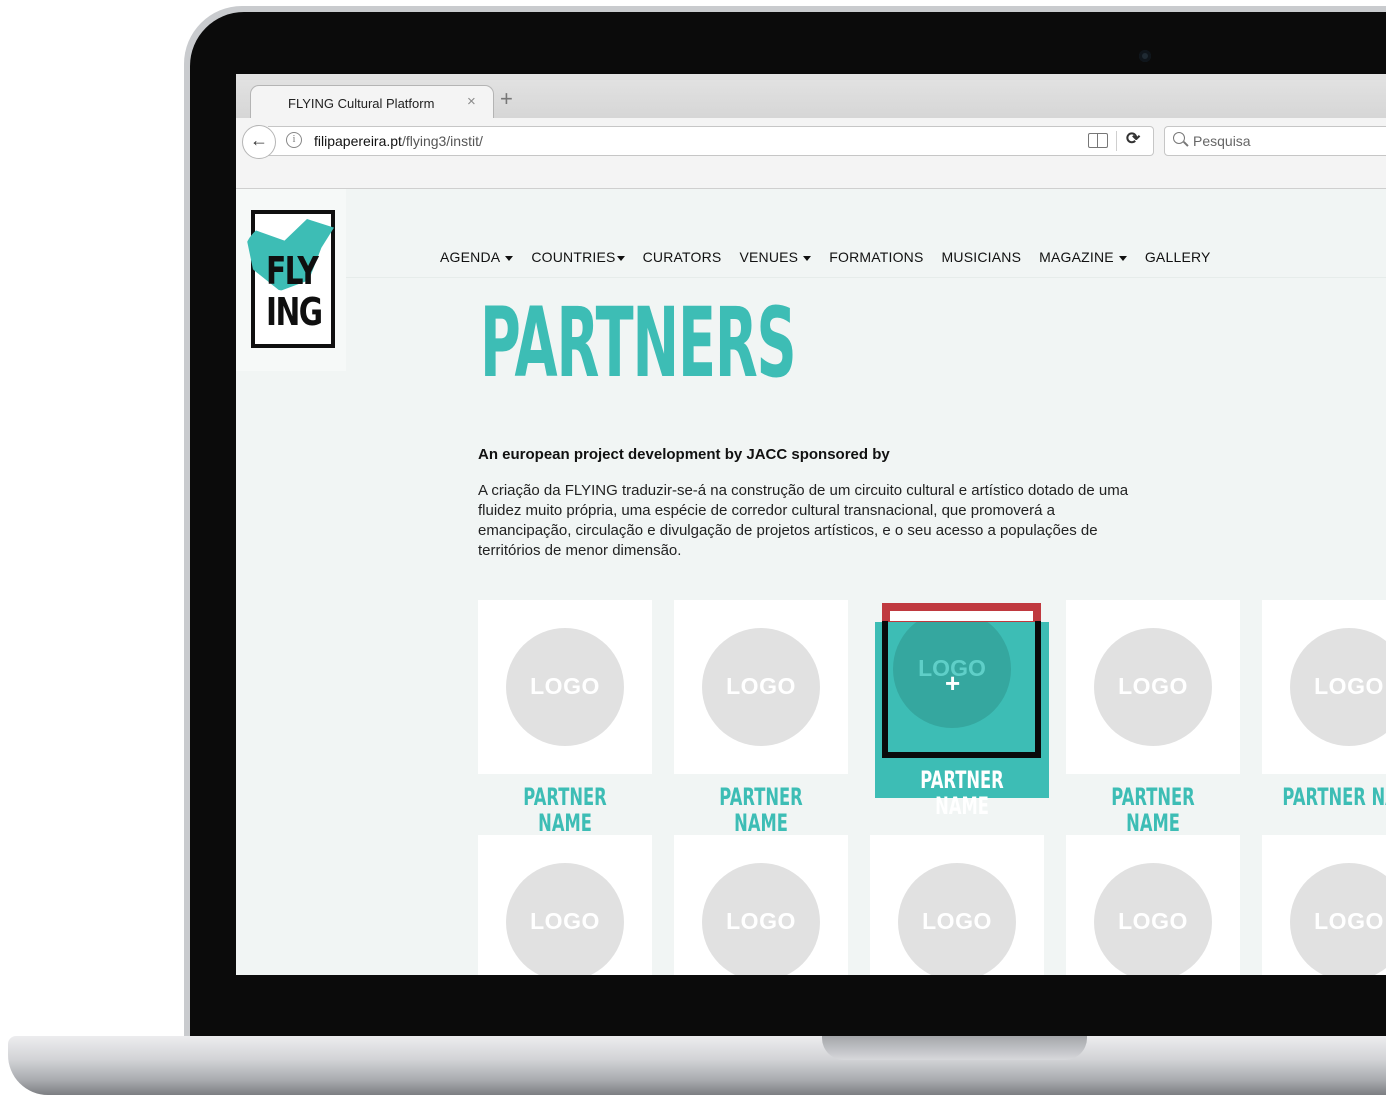  I want to click on laptop-base, so click(697, 1065).